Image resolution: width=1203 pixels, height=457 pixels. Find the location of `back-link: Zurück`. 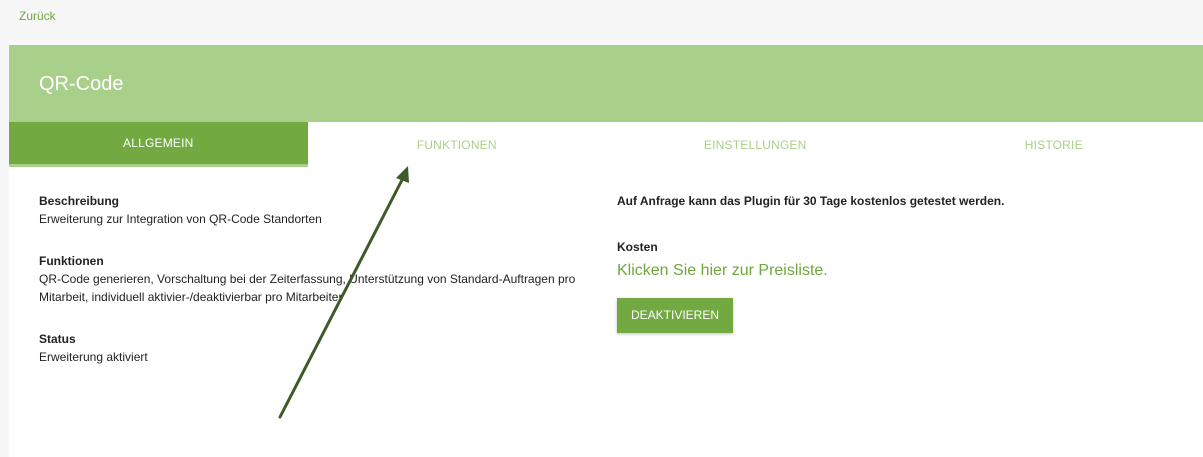

back-link: Zurück is located at coordinates (37, 16).